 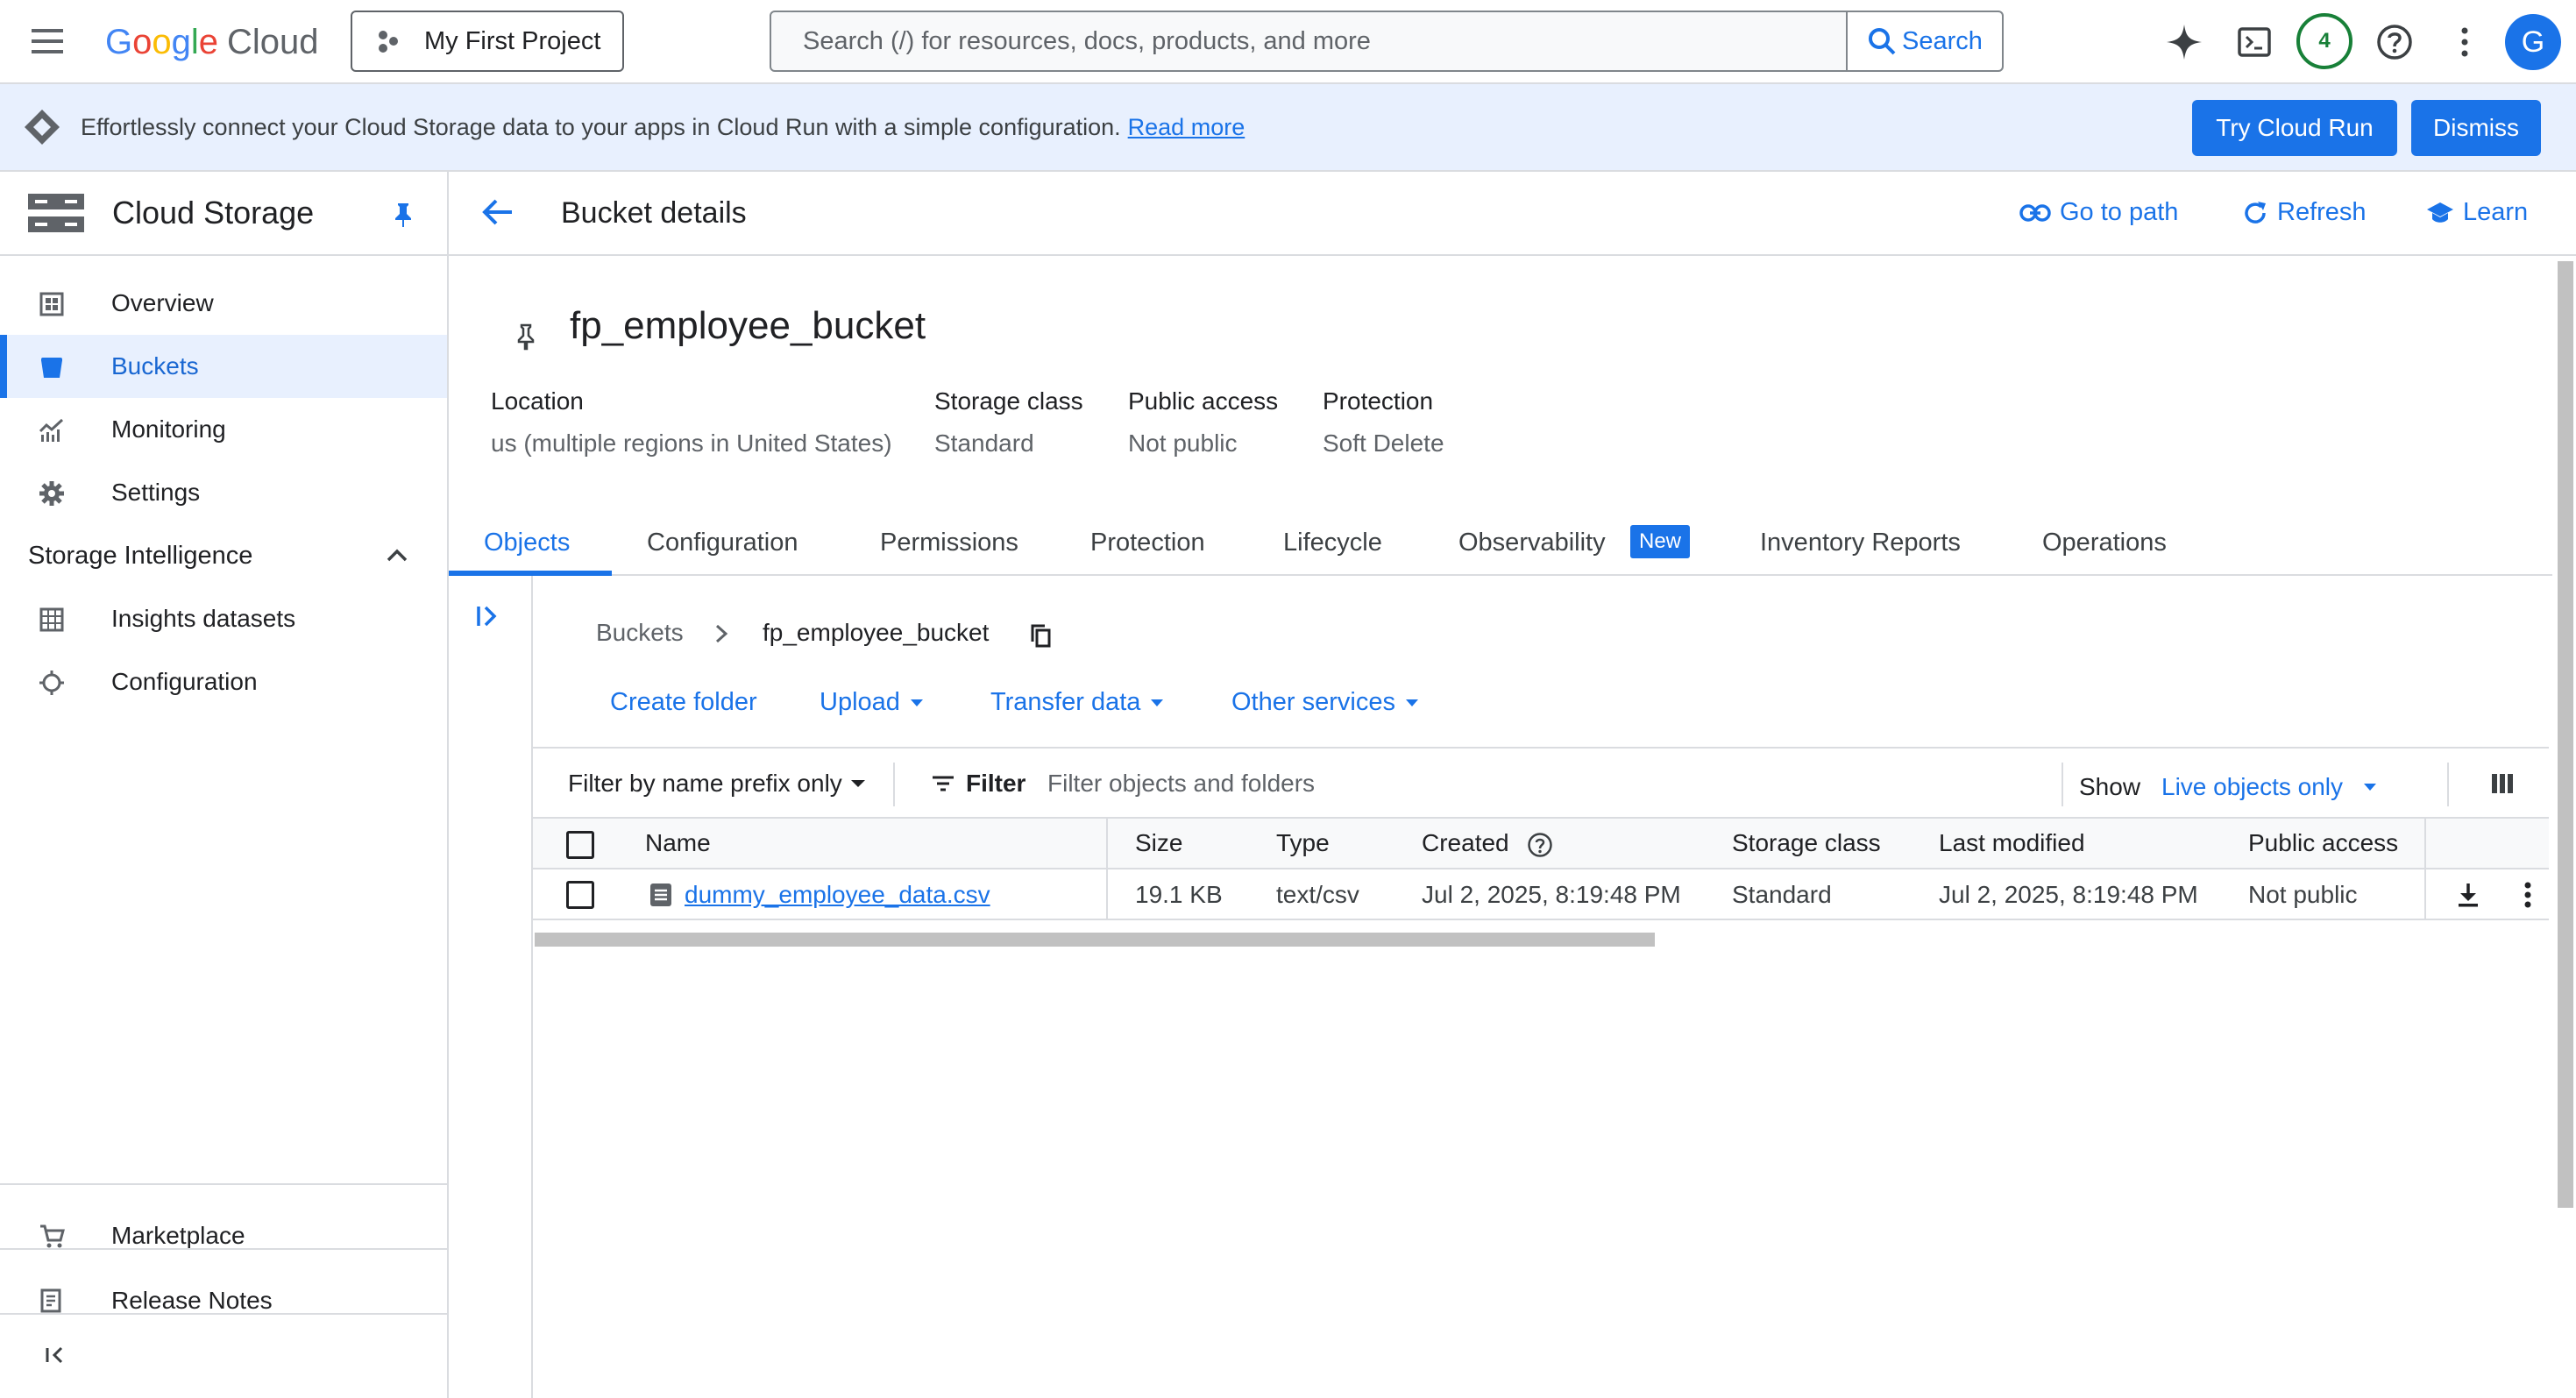 I want to click on object-storage-class: Standard, so click(x=1782, y=894).